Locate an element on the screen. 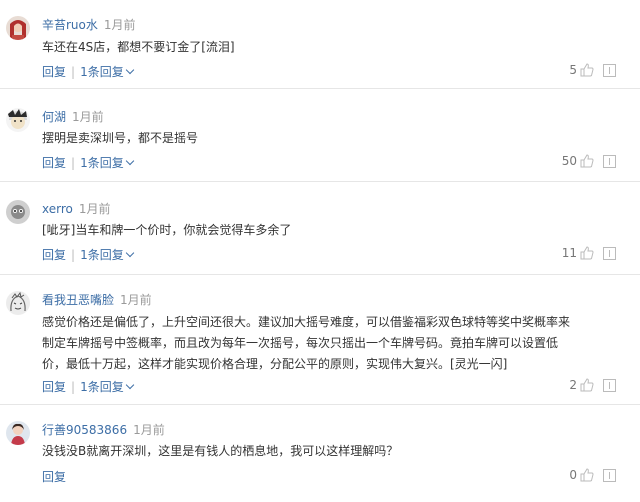  comment-tools: 11 is located at coordinates (589, 253).